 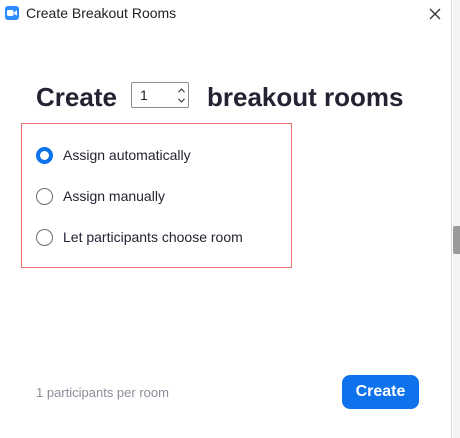 I want to click on chevron-down-icon, so click(x=181, y=100).